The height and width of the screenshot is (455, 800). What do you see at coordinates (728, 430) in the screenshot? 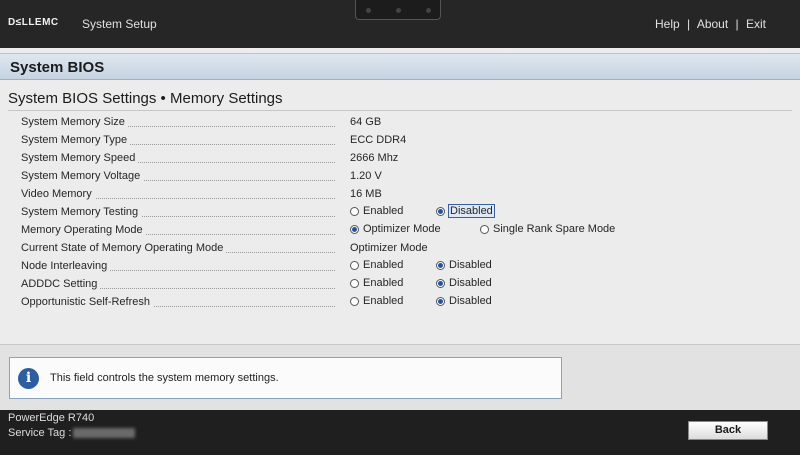
I see `back-button: Back` at bounding box center [728, 430].